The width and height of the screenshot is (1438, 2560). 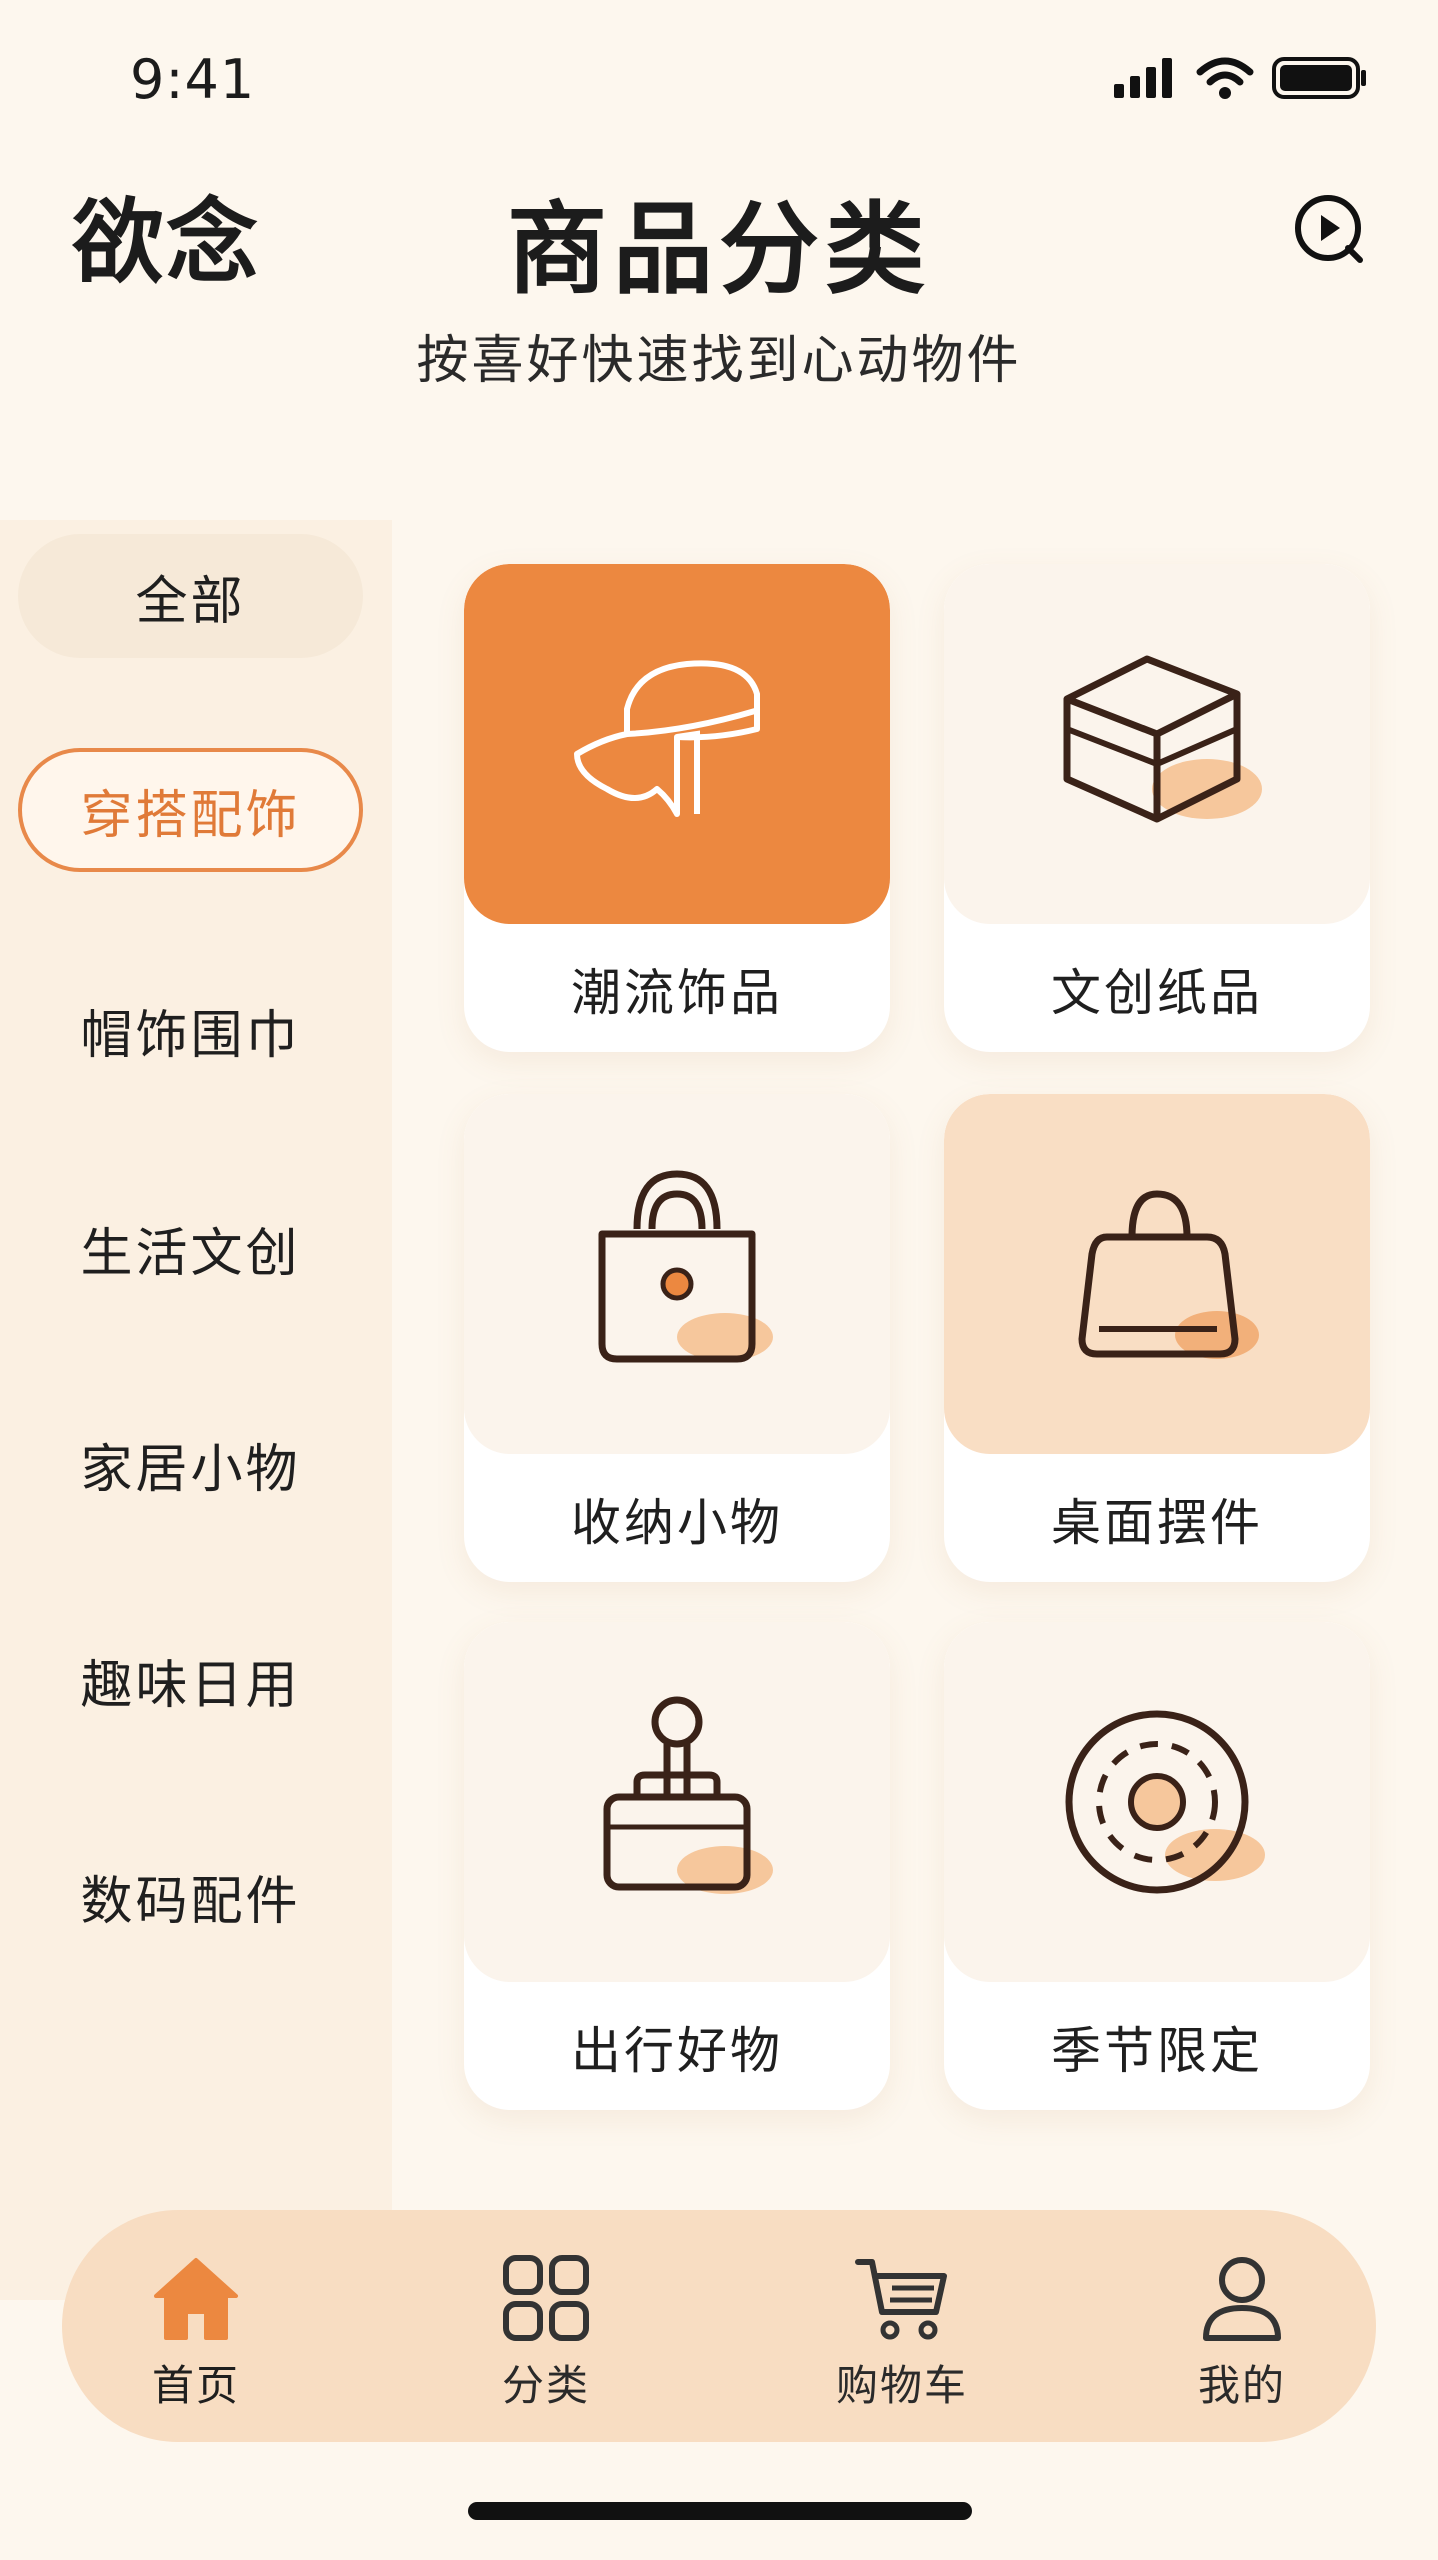 I want to click on status-time: 9:41, so click(x=193, y=79).